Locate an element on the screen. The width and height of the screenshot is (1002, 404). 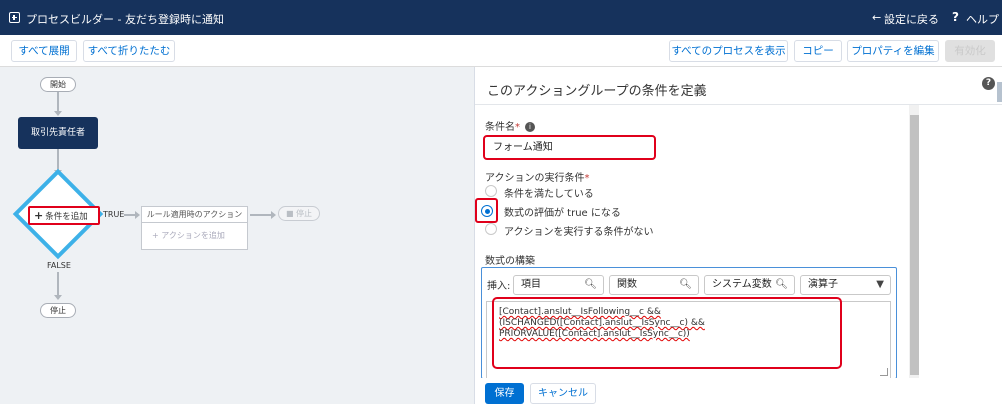
view-all-processes-button: すべてのプロセスを表示 is located at coordinates (728, 51).